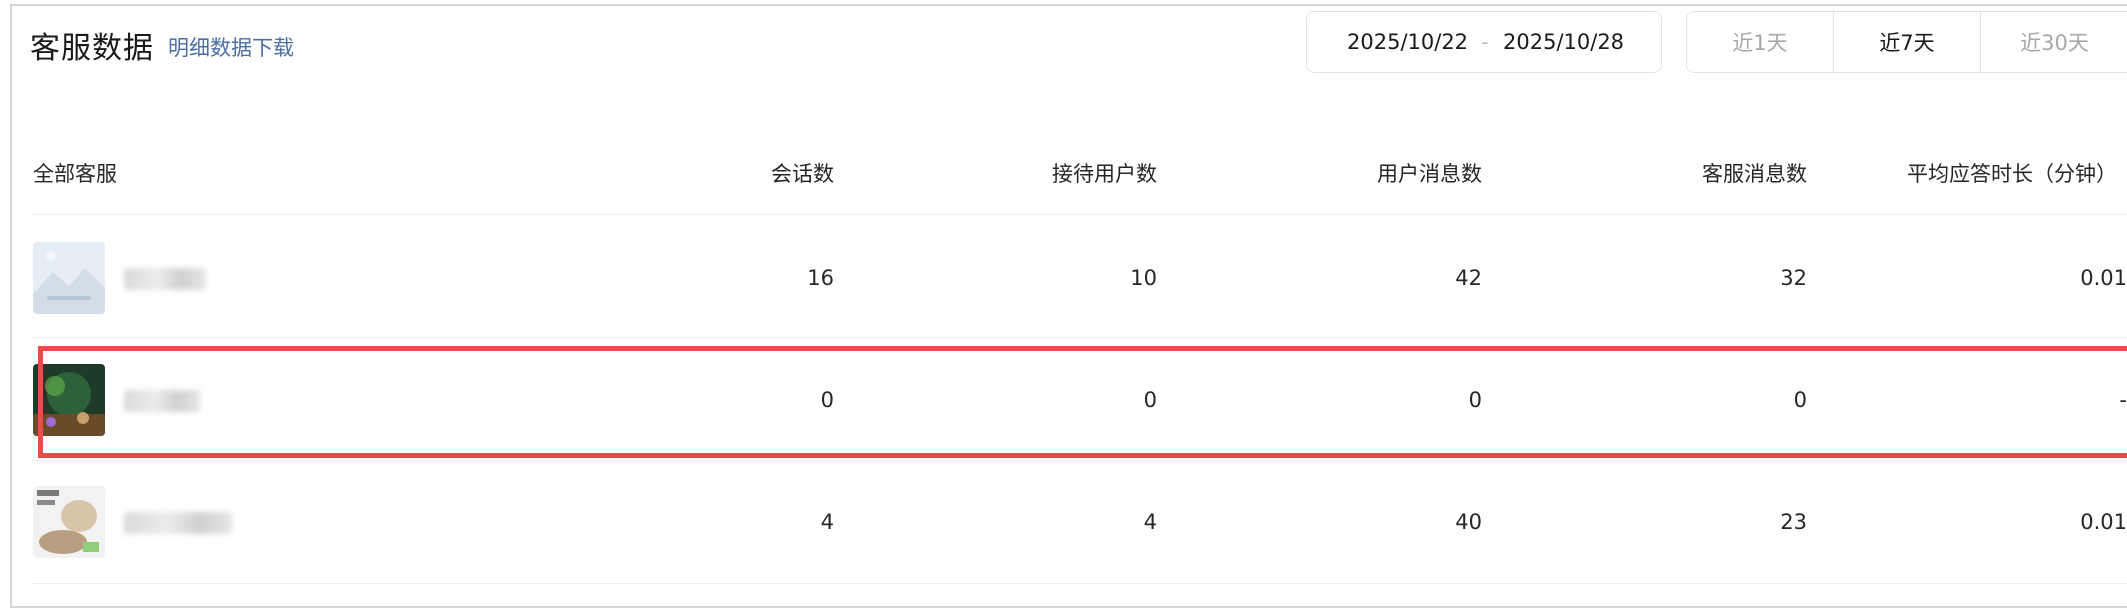  I want to click on cell-users: 10, so click(1143, 278).